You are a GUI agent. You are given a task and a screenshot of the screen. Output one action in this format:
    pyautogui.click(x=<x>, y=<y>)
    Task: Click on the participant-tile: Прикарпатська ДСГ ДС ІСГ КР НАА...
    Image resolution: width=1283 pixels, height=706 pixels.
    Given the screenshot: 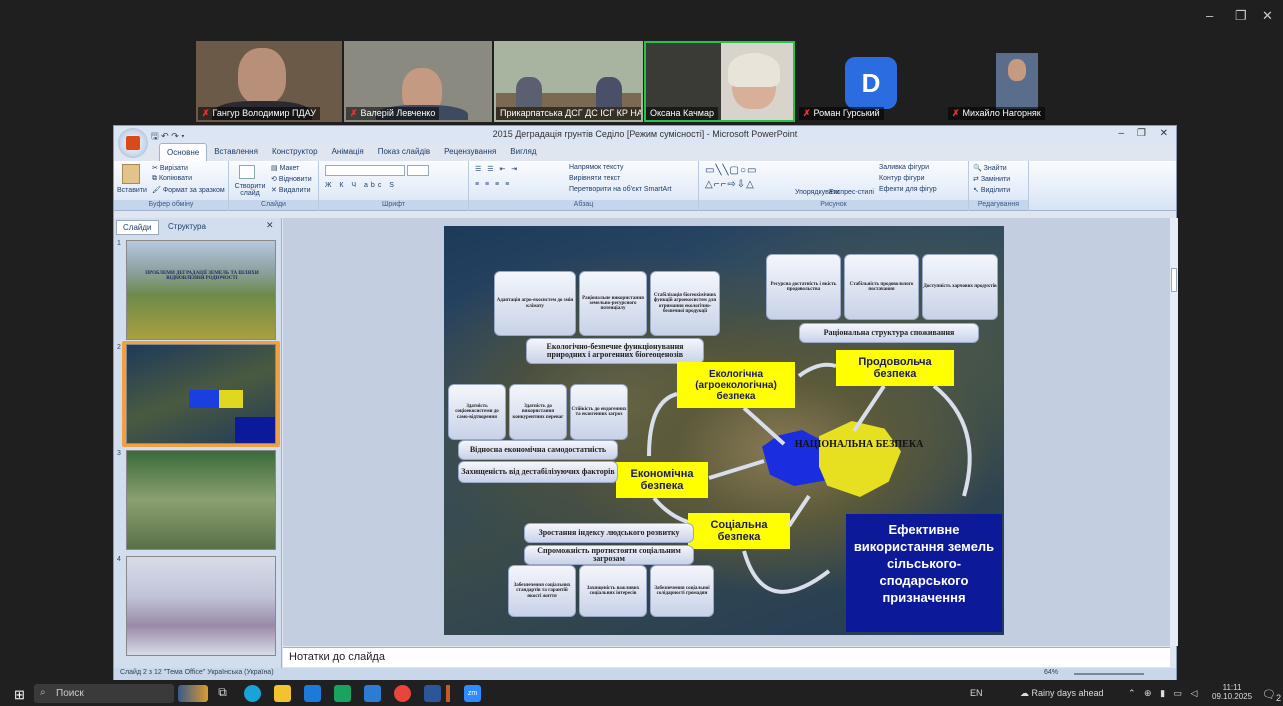 What is the action you would take?
    pyautogui.click(x=568, y=81)
    